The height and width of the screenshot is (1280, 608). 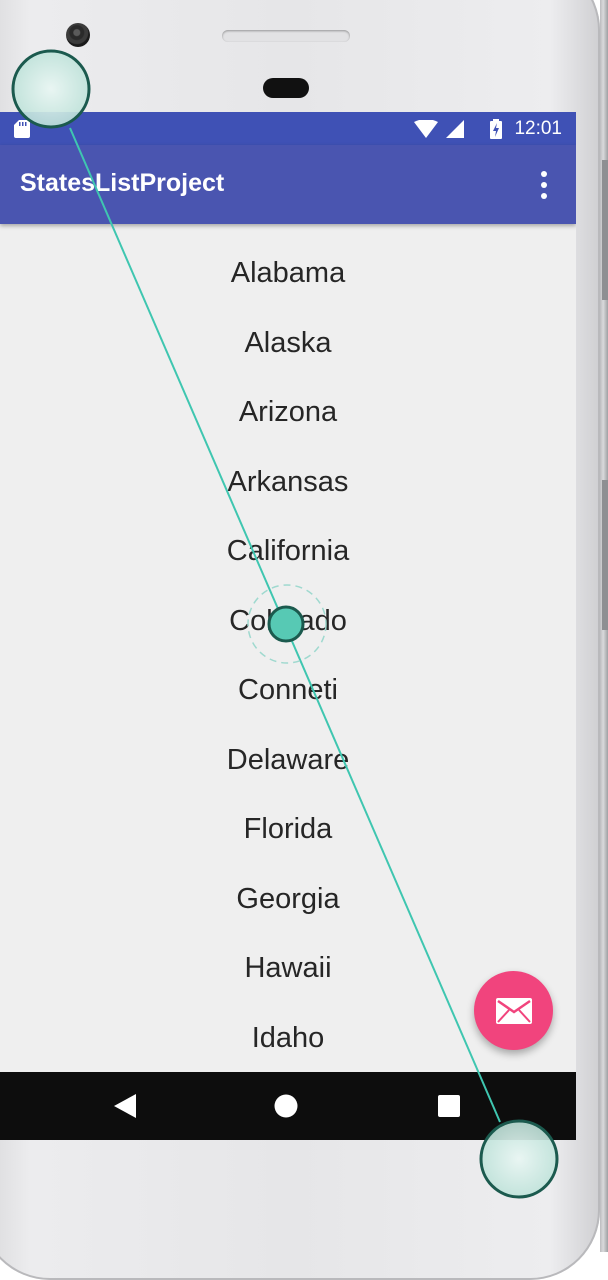 I want to click on recents-button, so click(x=449, y=1106).